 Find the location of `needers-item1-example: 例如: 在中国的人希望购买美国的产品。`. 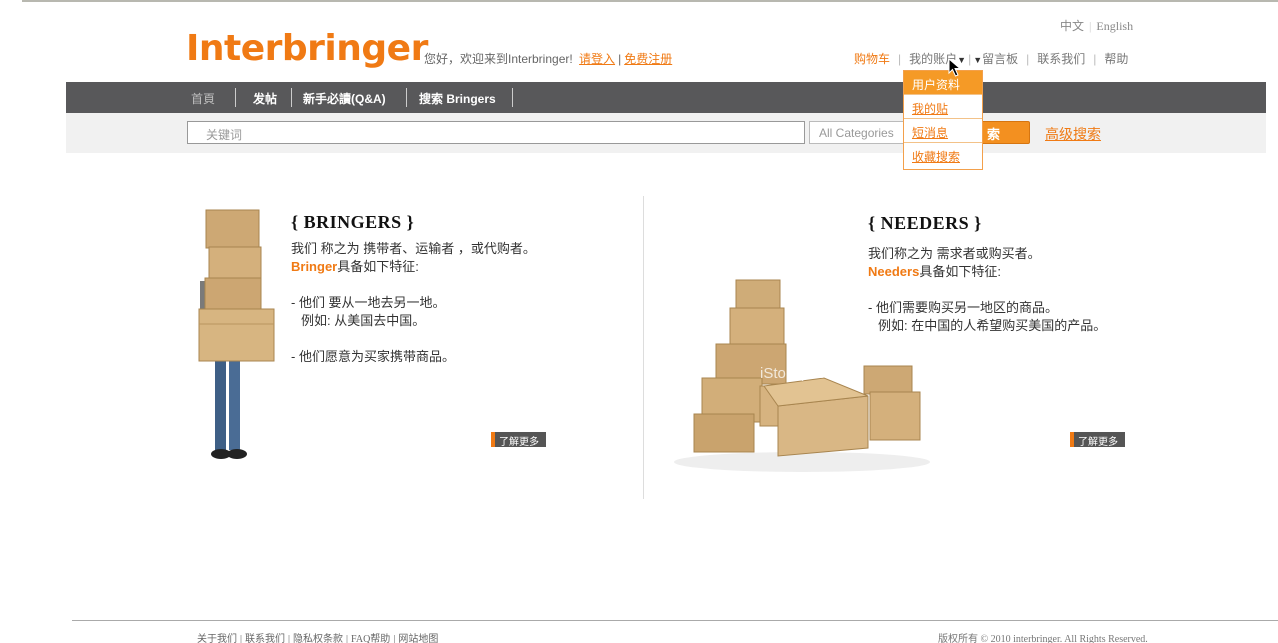

needers-item1-example: 例如: 在中国的人希望购买美国的产品。 is located at coordinates (992, 325).